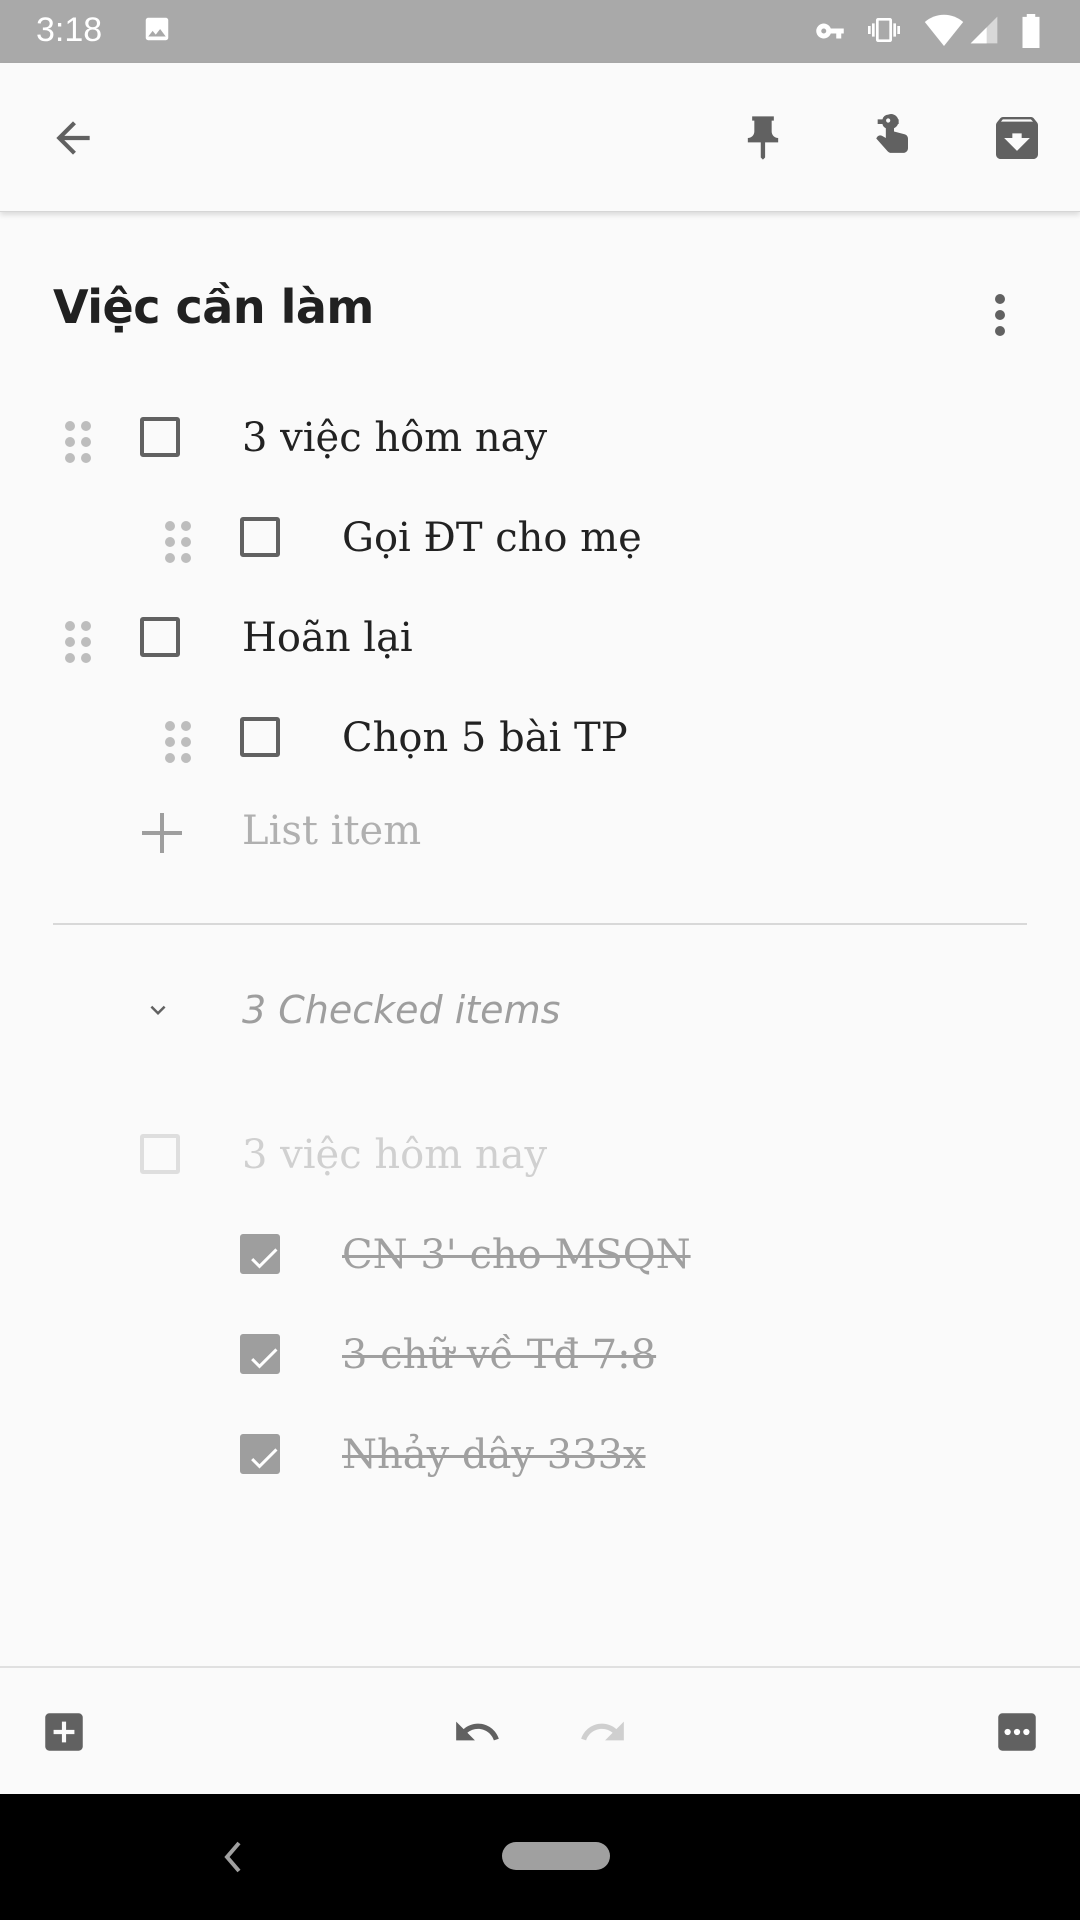 The height and width of the screenshot is (1920, 1080). Describe the element at coordinates (540, 137) in the screenshot. I see `note-toolbar` at that location.